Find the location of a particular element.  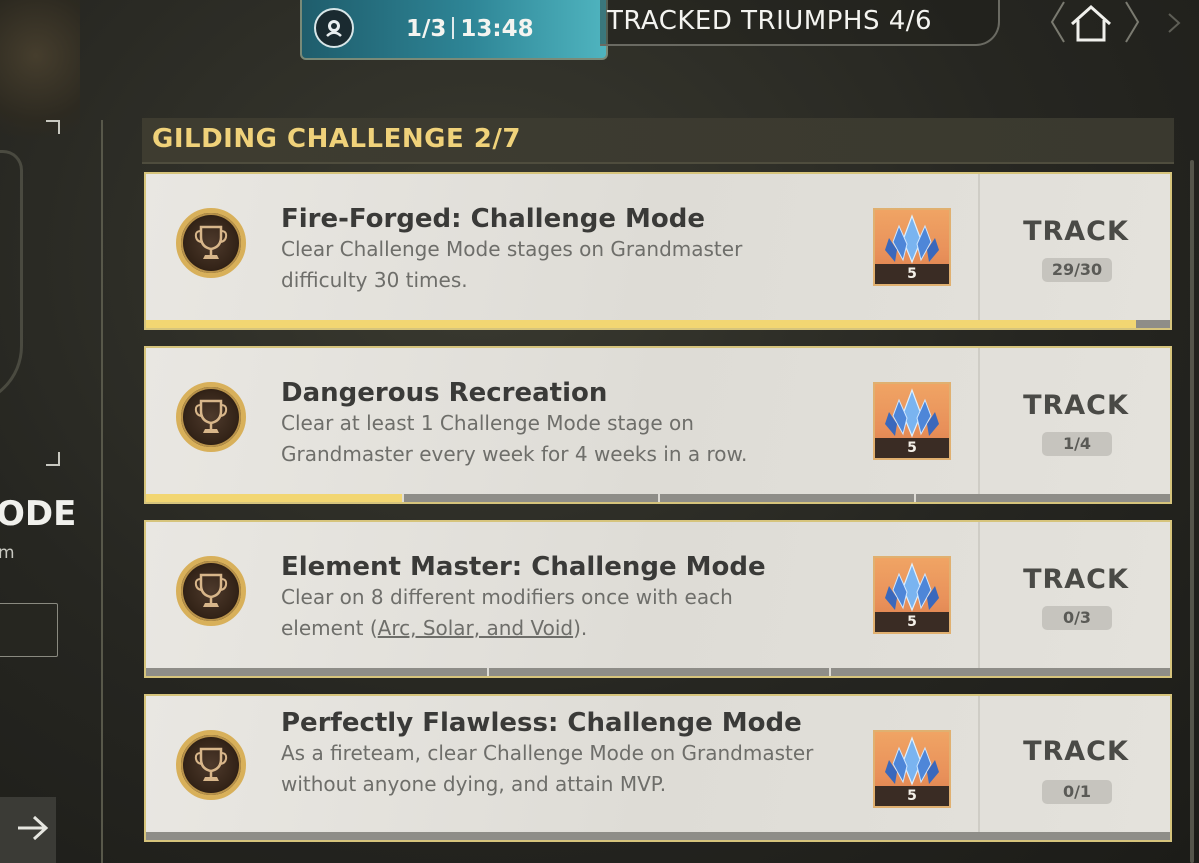

progress-count: 0/3 is located at coordinates (1077, 618).